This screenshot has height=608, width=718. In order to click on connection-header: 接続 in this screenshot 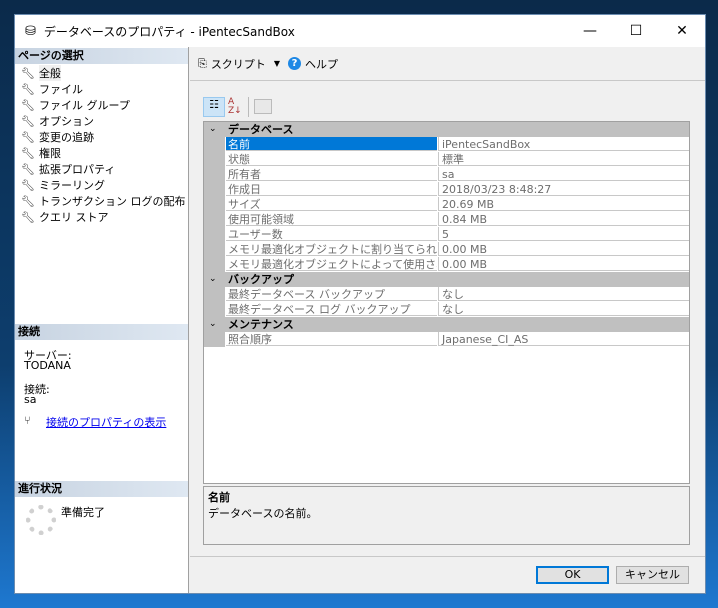, I will do `click(101, 332)`.